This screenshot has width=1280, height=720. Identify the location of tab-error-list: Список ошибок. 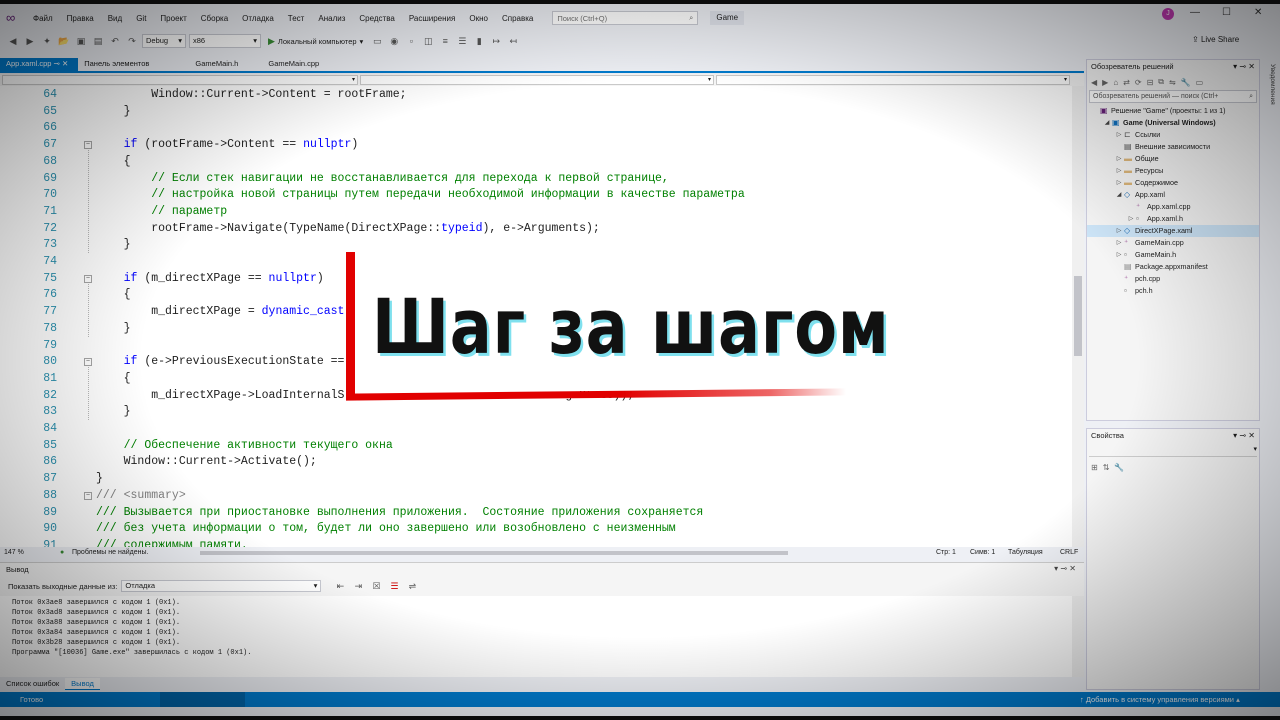
(32, 684).